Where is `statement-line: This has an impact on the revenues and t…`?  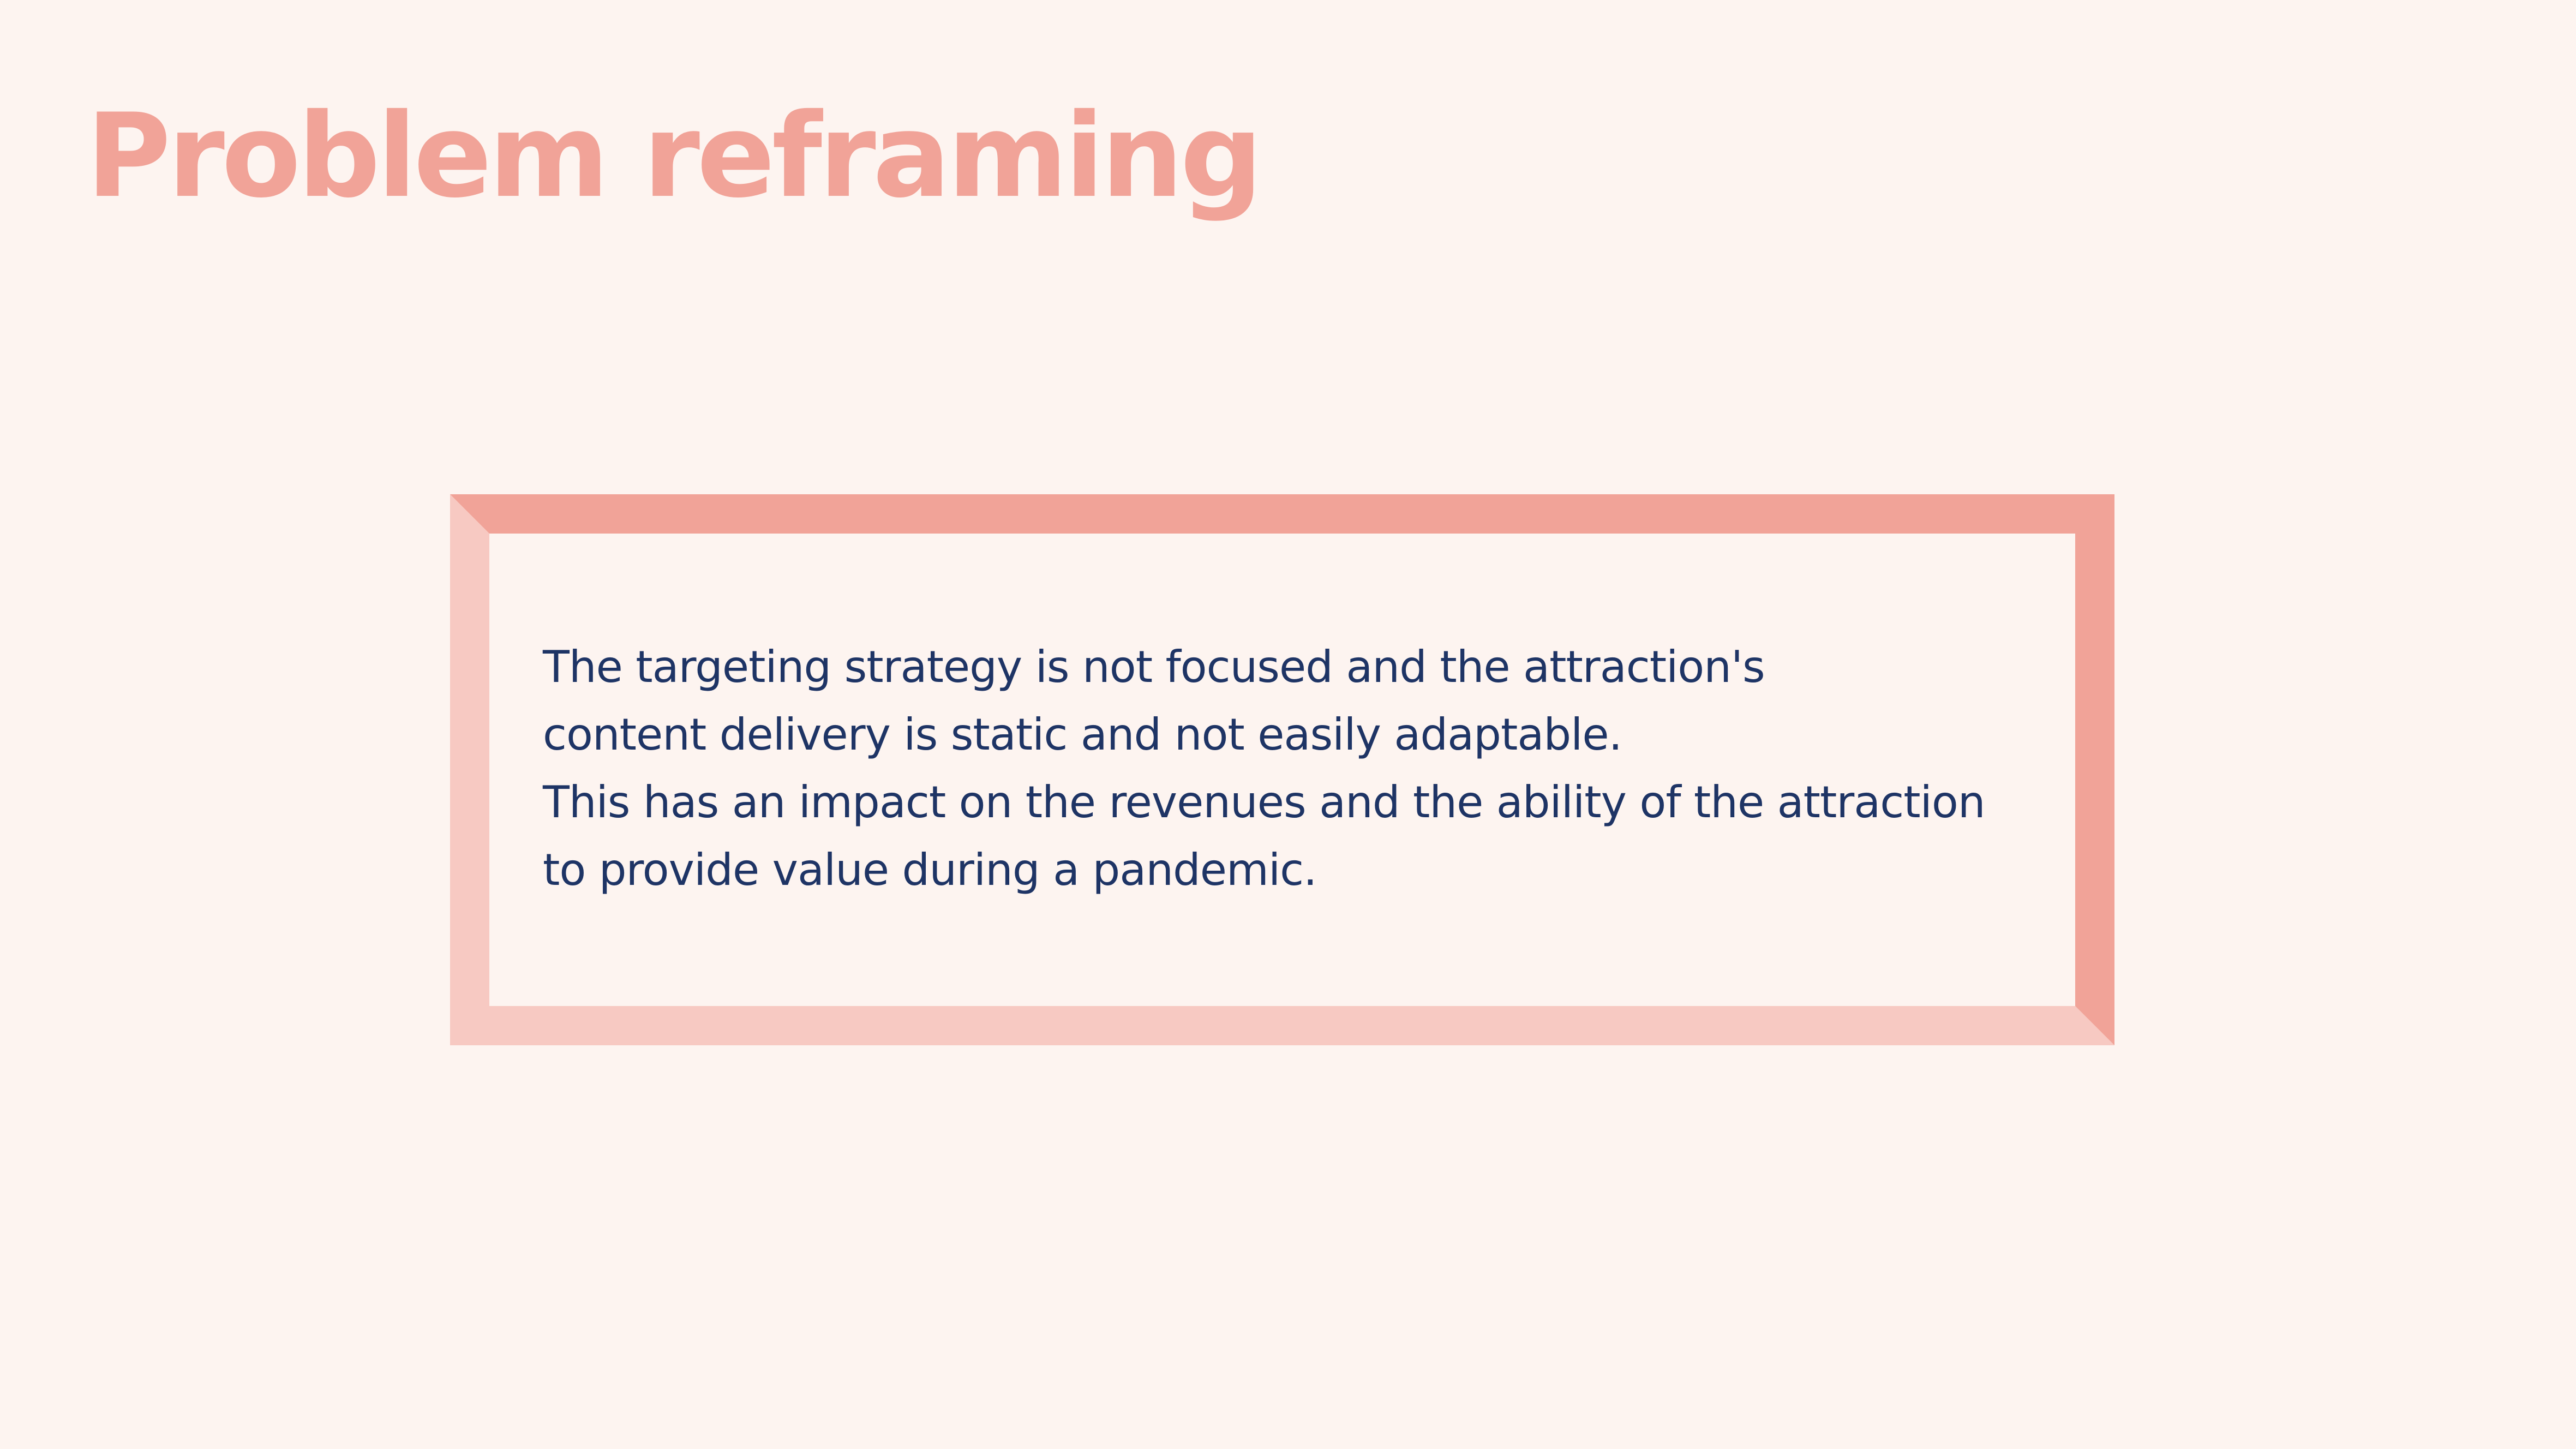
statement-line: This has an impact on the revenues and t… is located at coordinates (1264, 802).